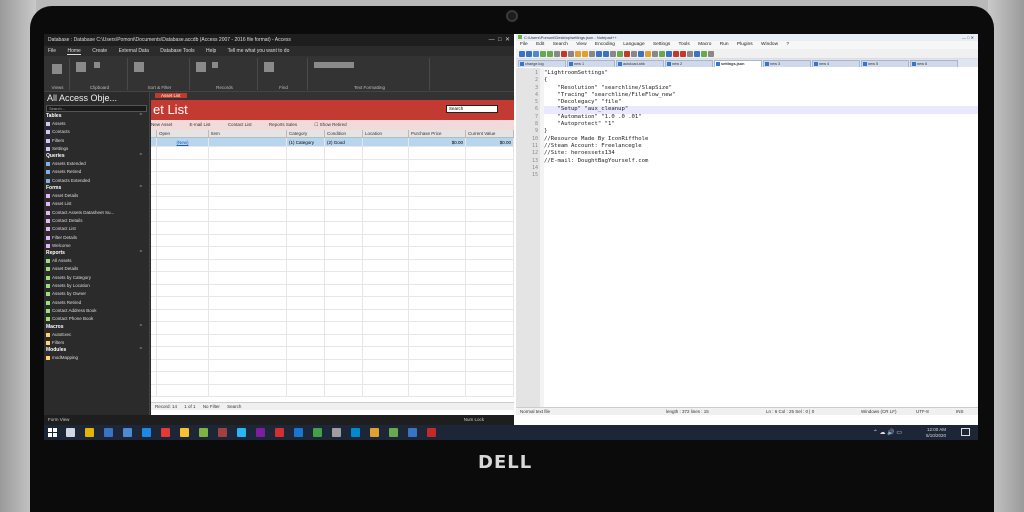 Image resolution: width=1024 pixels, height=512 pixels. What do you see at coordinates (936, 432) in the screenshot?
I see `clock: 12:00 AM 5/10/2020` at bounding box center [936, 432].